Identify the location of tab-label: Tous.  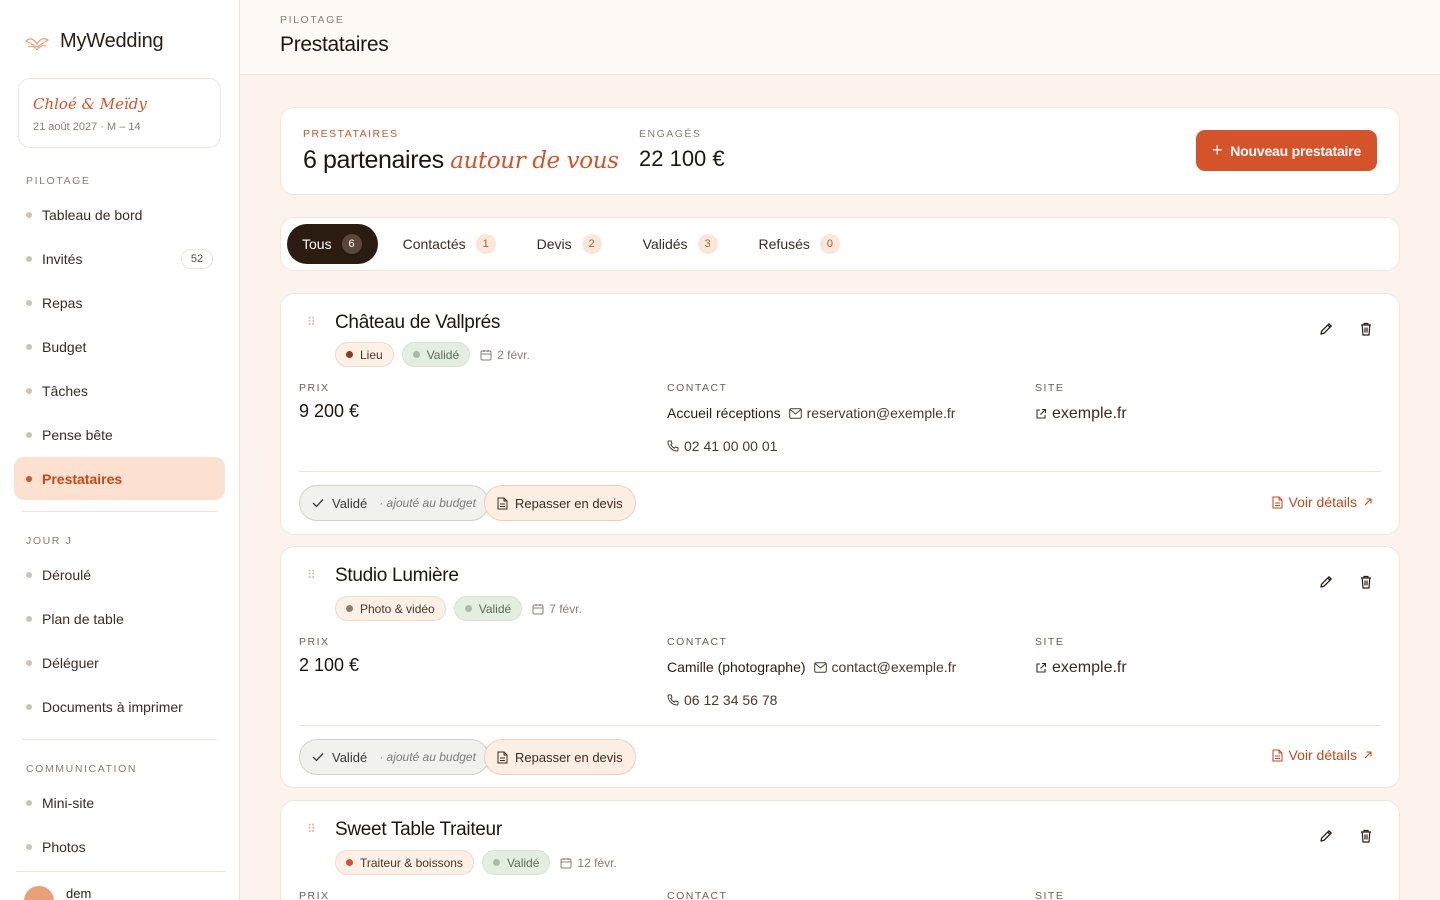
(317, 244).